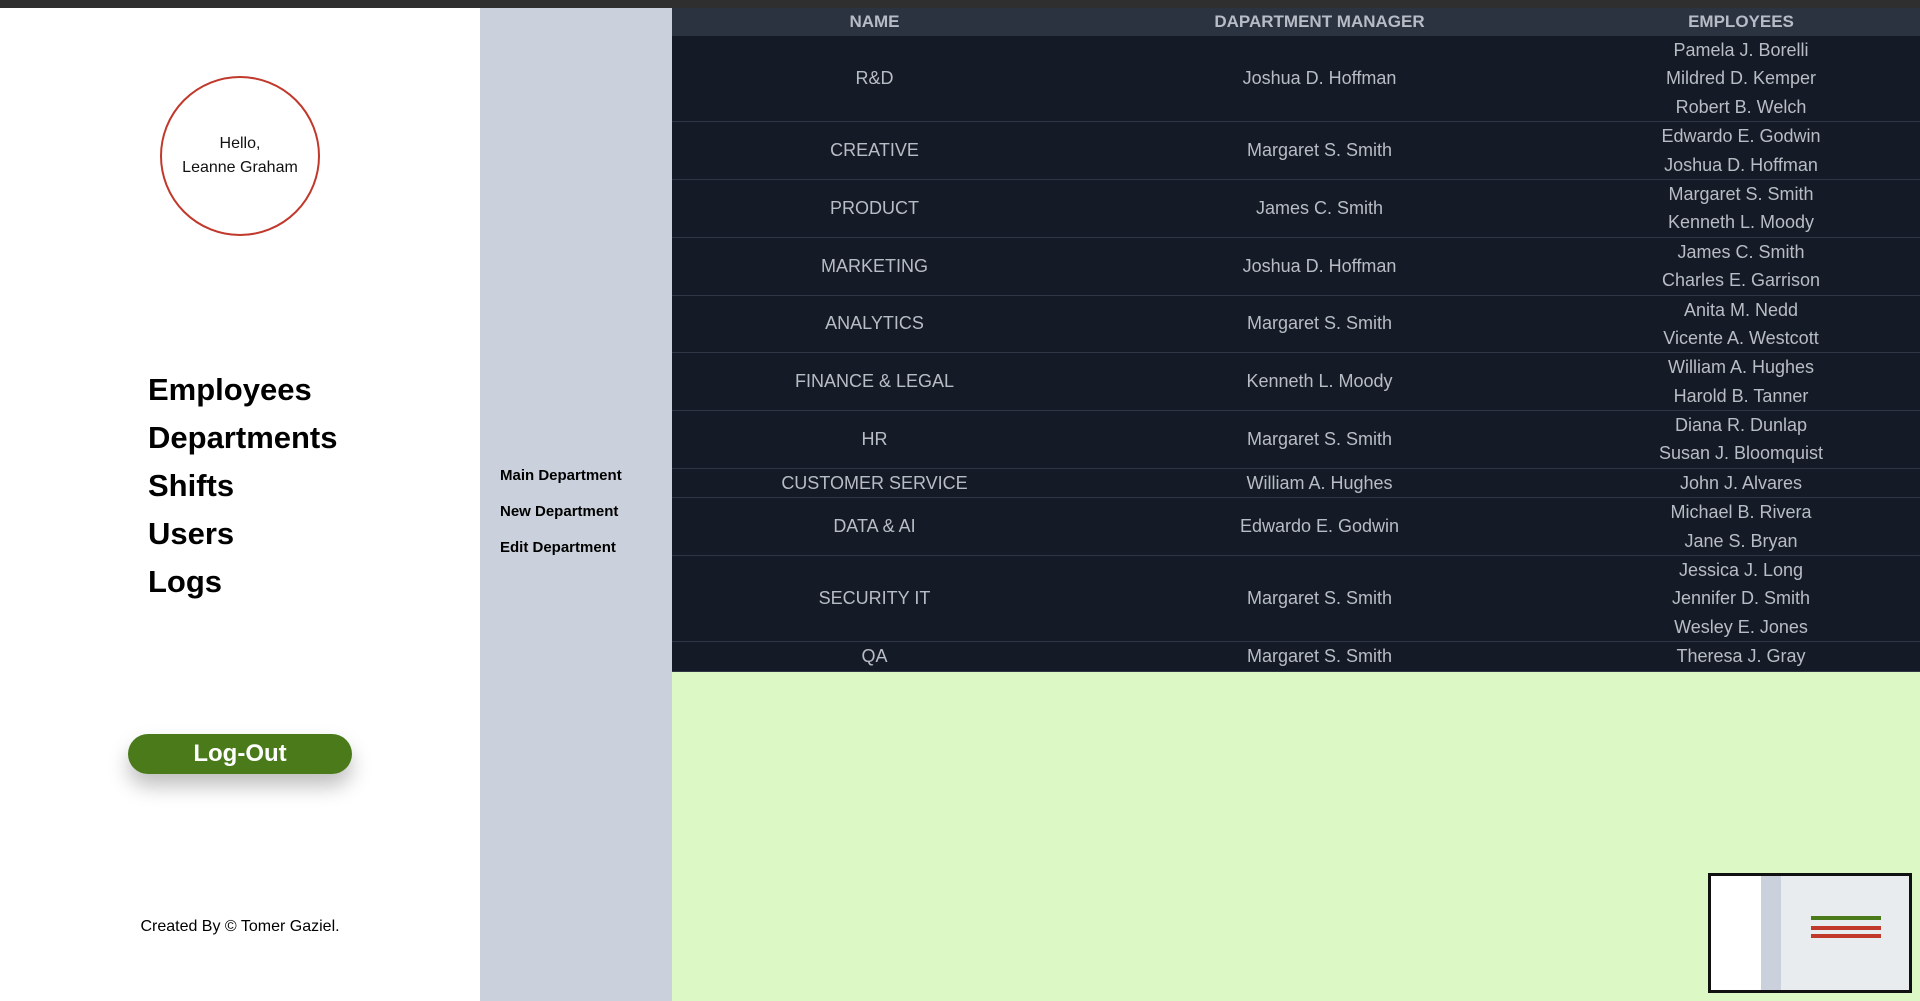 This screenshot has height=1001, width=1920. What do you see at coordinates (1741, 164) in the screenshot?
I see `employee-name: Joshua D. Hoffman` at bounding box center [1741, 164].